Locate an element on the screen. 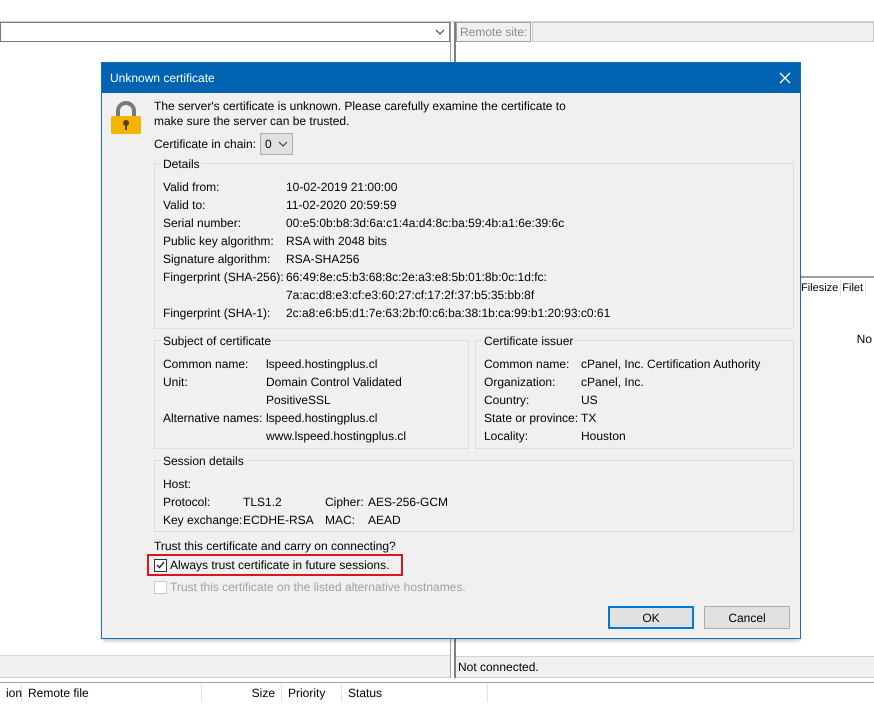 This screenshot has height=724, width=874. field-label: Host: is located at coordinates (177, 484).